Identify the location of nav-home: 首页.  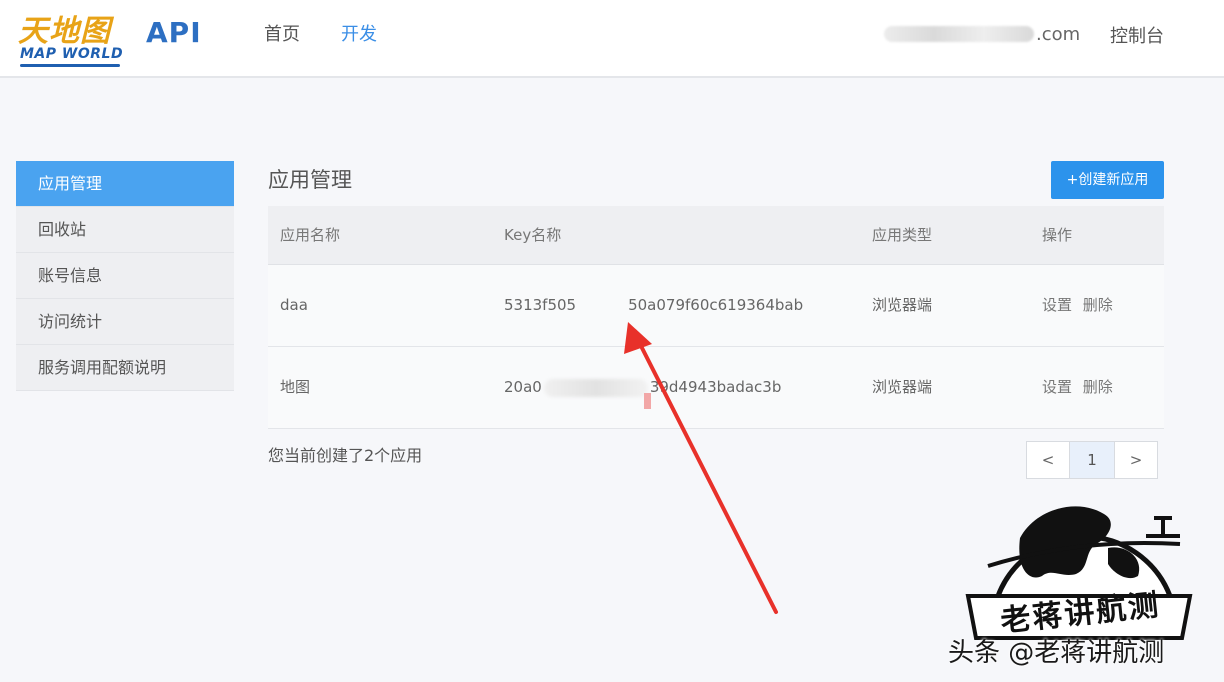
(282, 33).